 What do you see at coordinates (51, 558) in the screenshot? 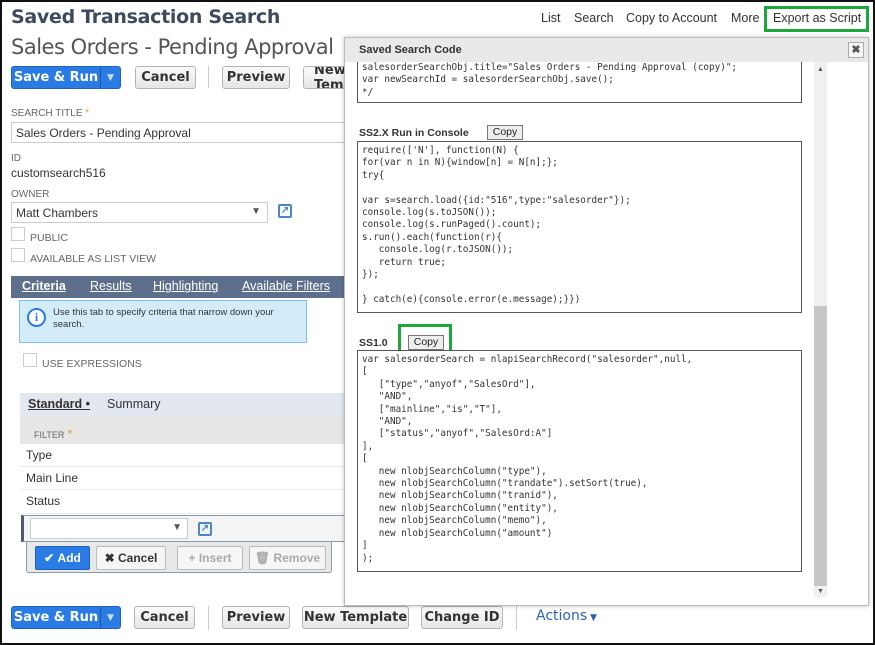
I see `check-icon: ✔` at bounding box center [51, 558].